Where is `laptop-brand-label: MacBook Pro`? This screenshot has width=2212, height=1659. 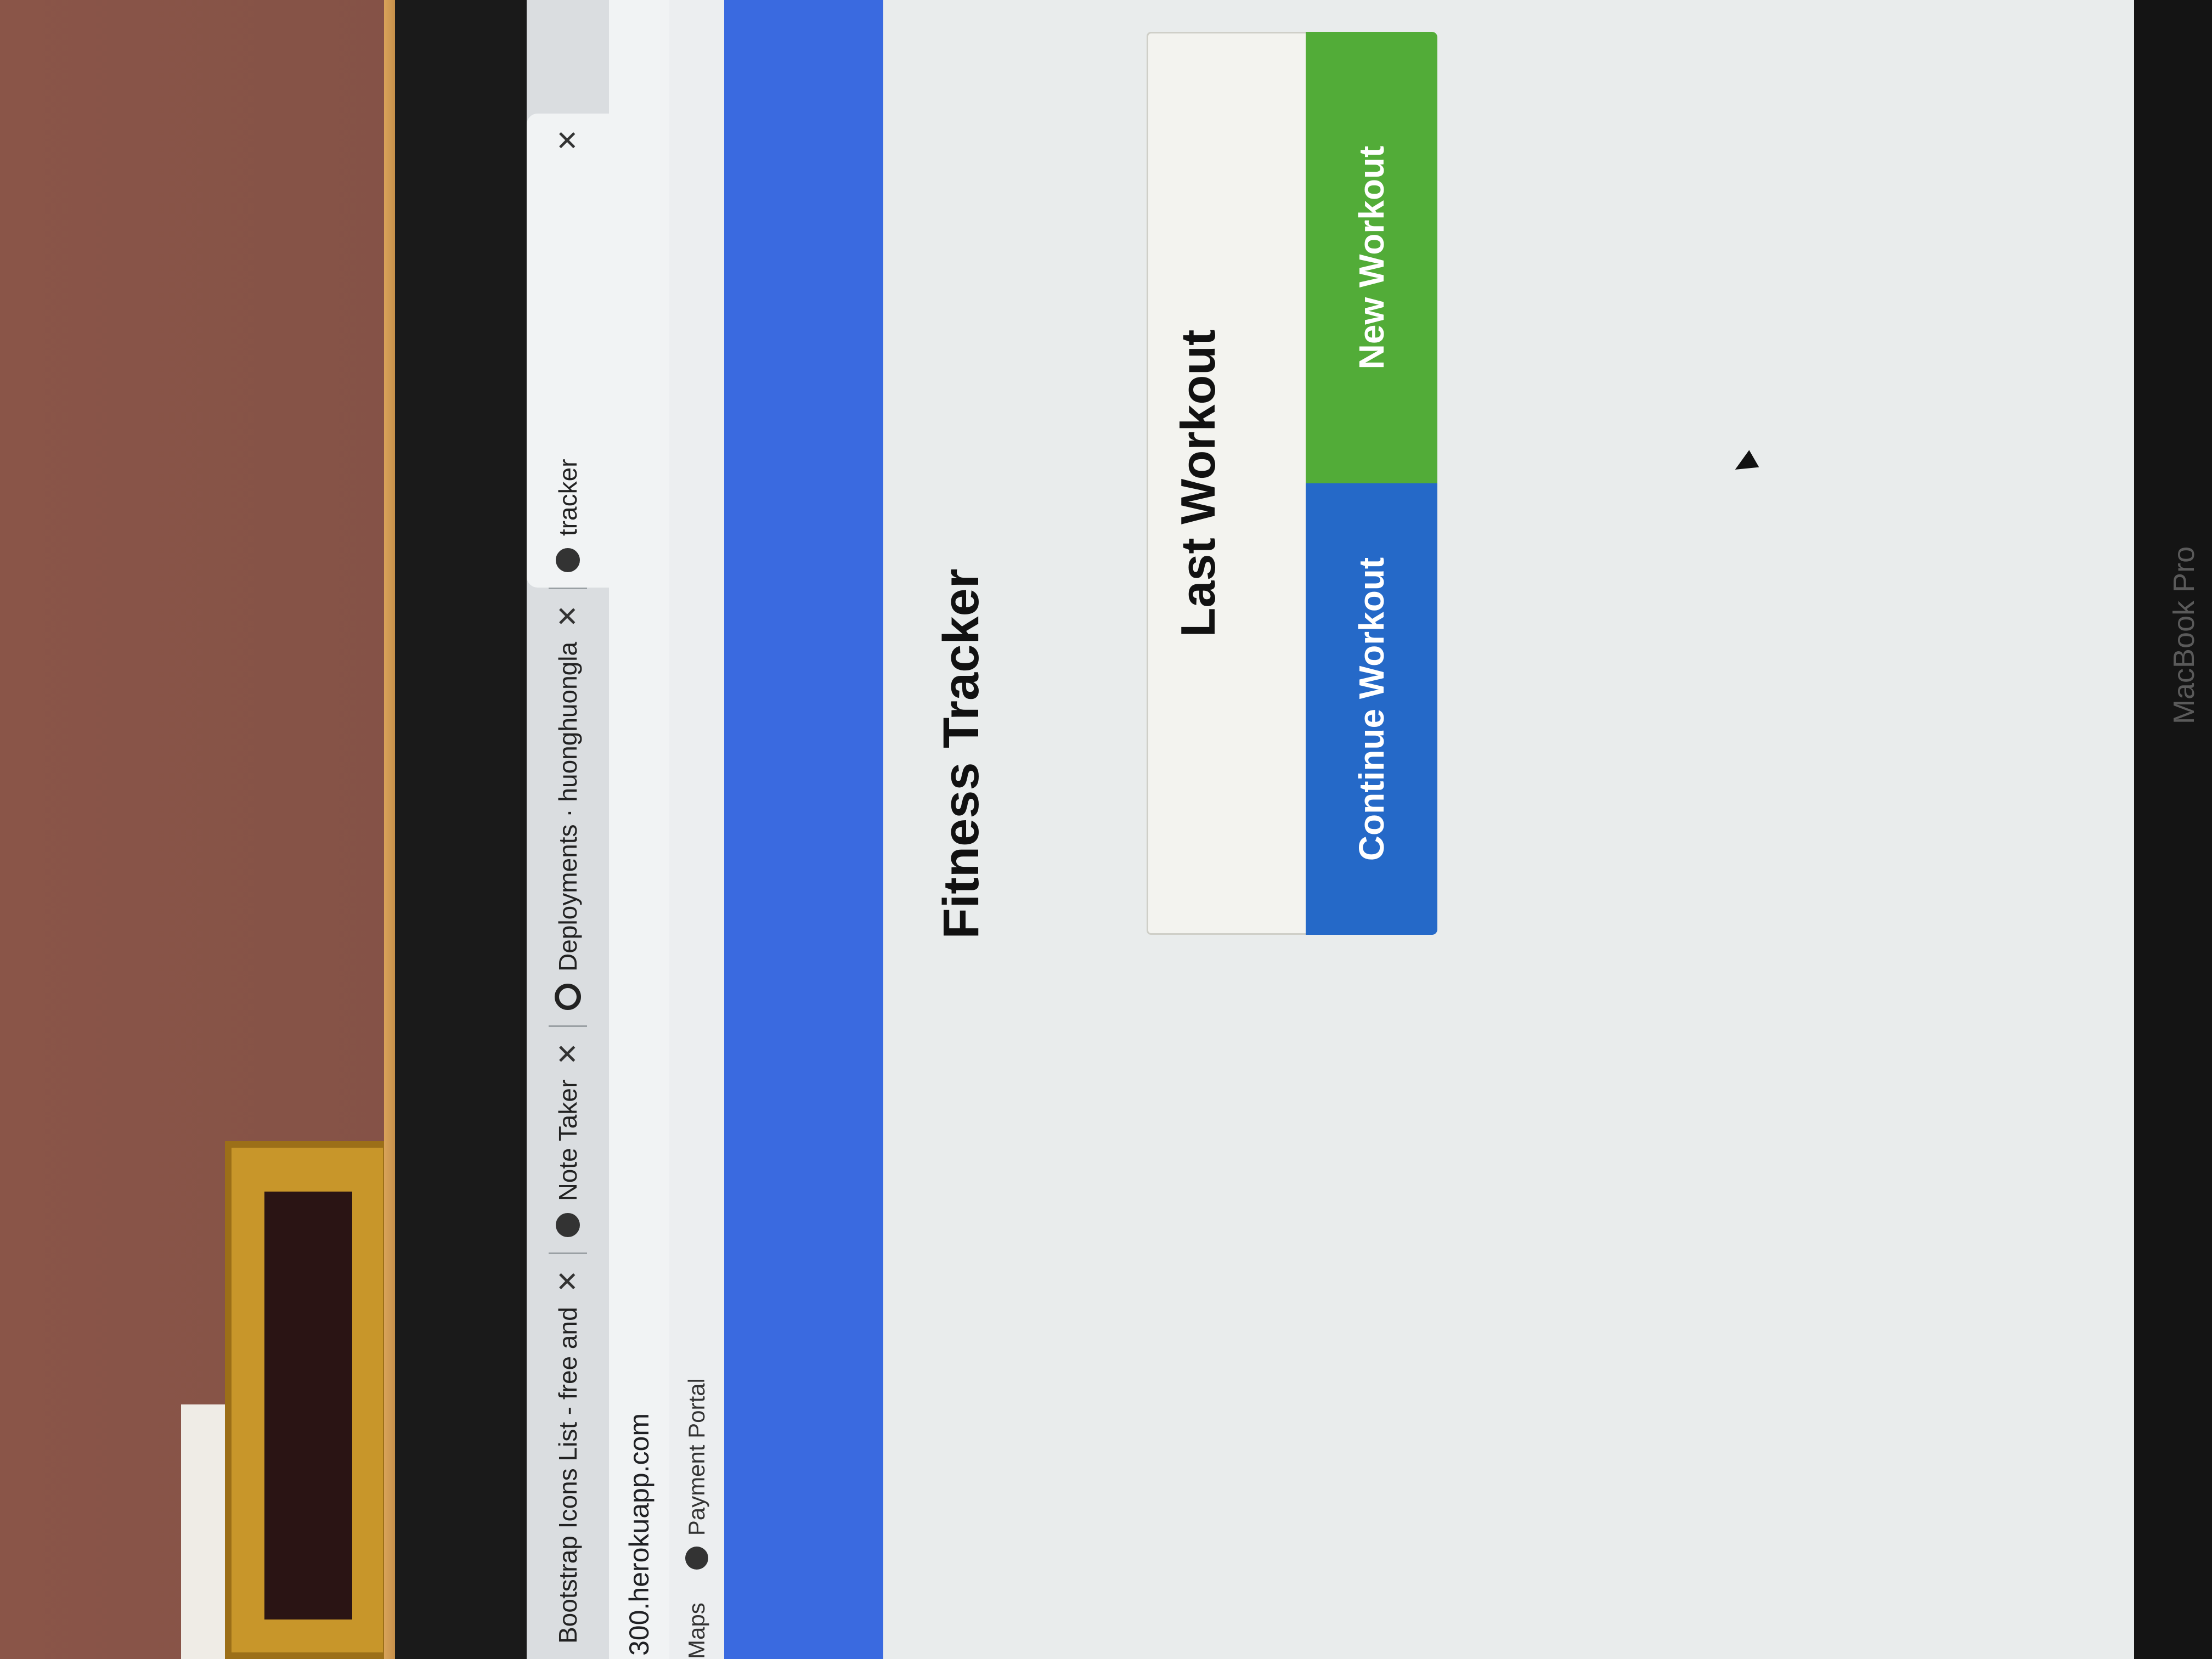
laptop-brand-label: MacBook Pro is located at coordinates (2184, 635).